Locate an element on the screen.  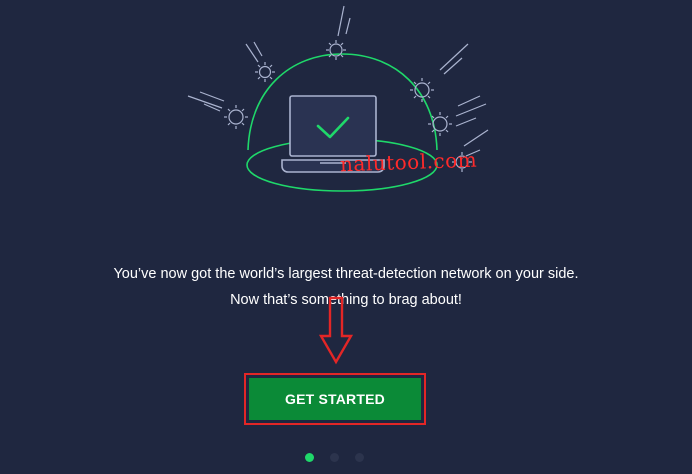
pagination-dots is located at coordinates (337, 458).